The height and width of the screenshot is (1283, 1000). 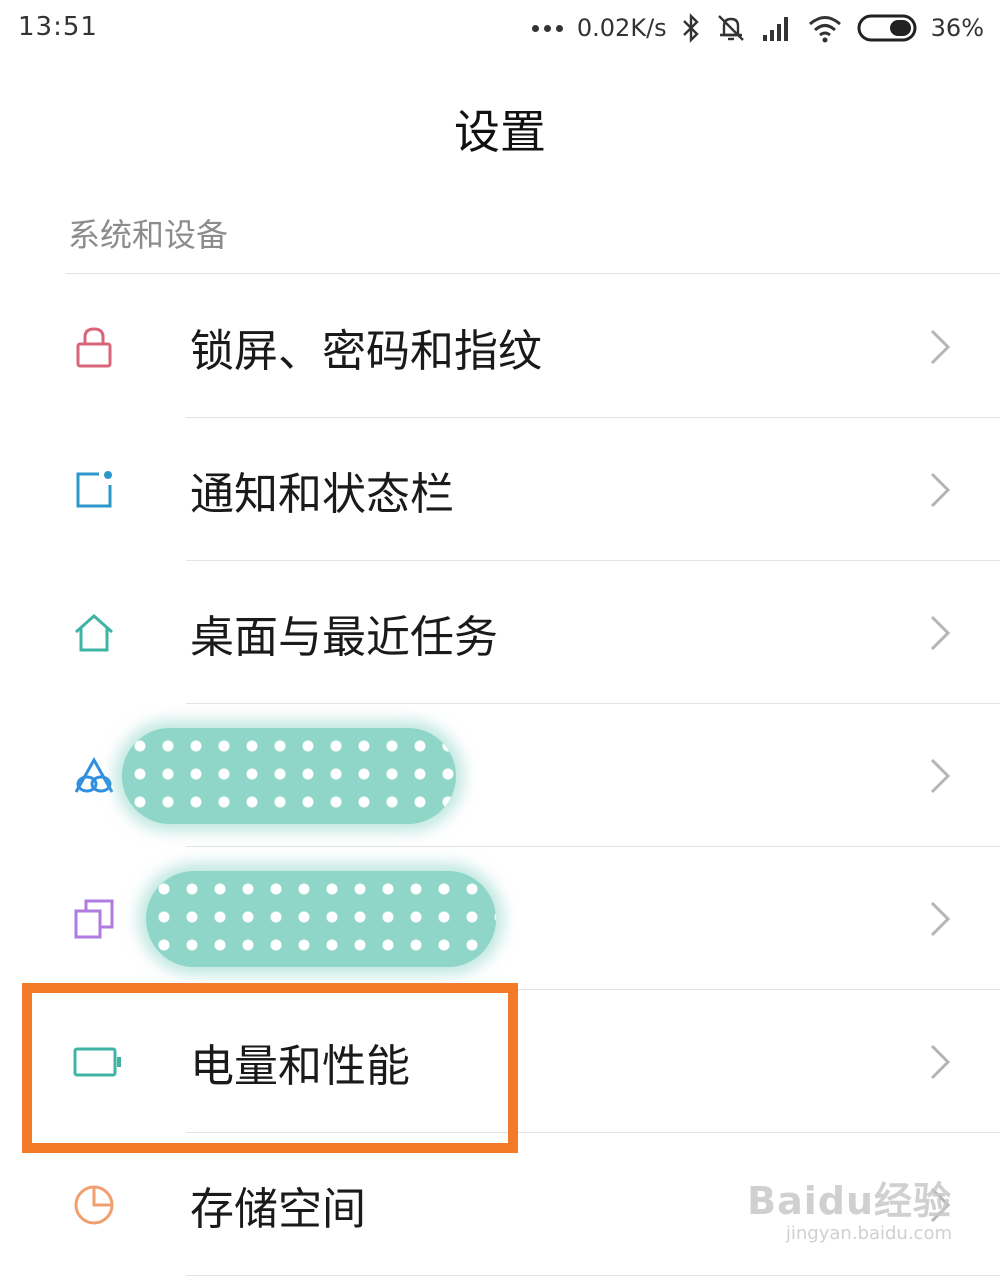 I want to click on battery-percent: 36%, so click(x=957, y=28).